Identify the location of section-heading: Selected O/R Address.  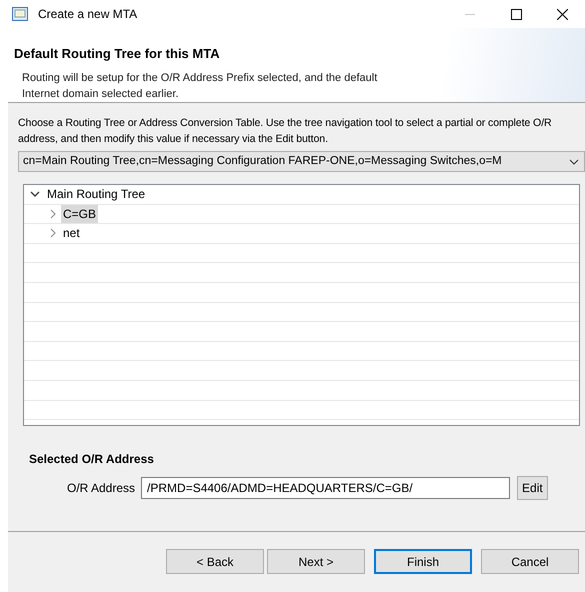
(92, 459).